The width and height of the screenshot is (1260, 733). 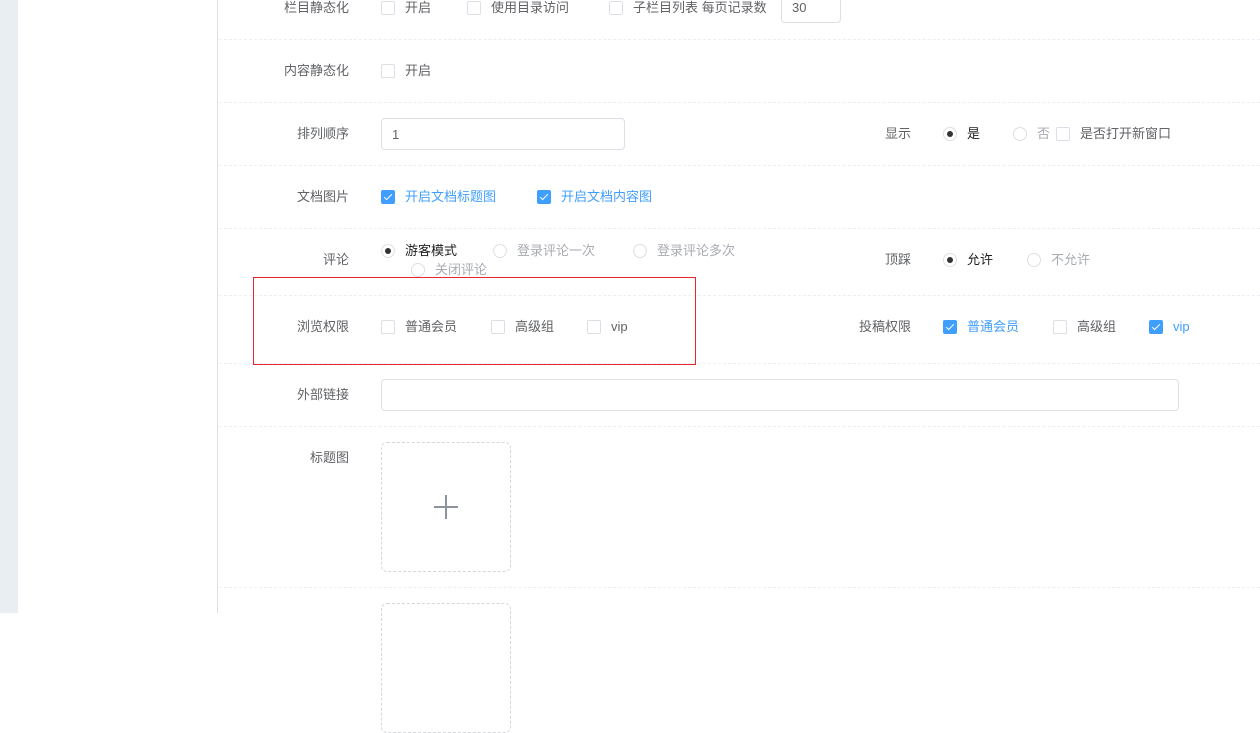 I want to click on browse-perm-label: 浏览权限, so click(x=322, y=326).